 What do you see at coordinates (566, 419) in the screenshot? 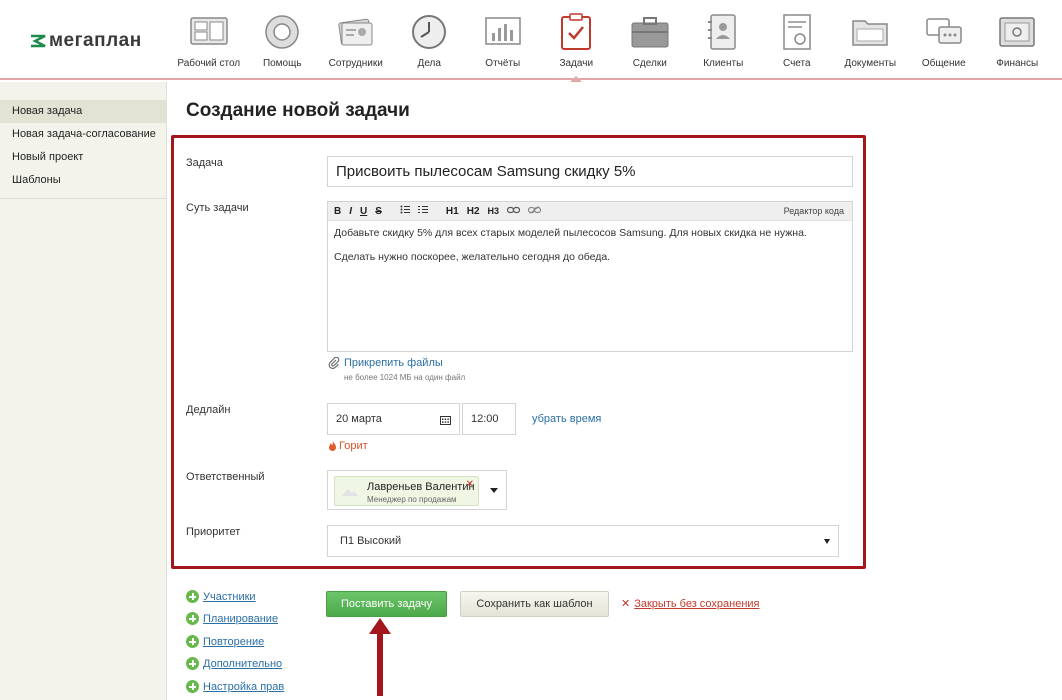
I see `remove-time-link: убрать время` at bounding box center [566, 419].